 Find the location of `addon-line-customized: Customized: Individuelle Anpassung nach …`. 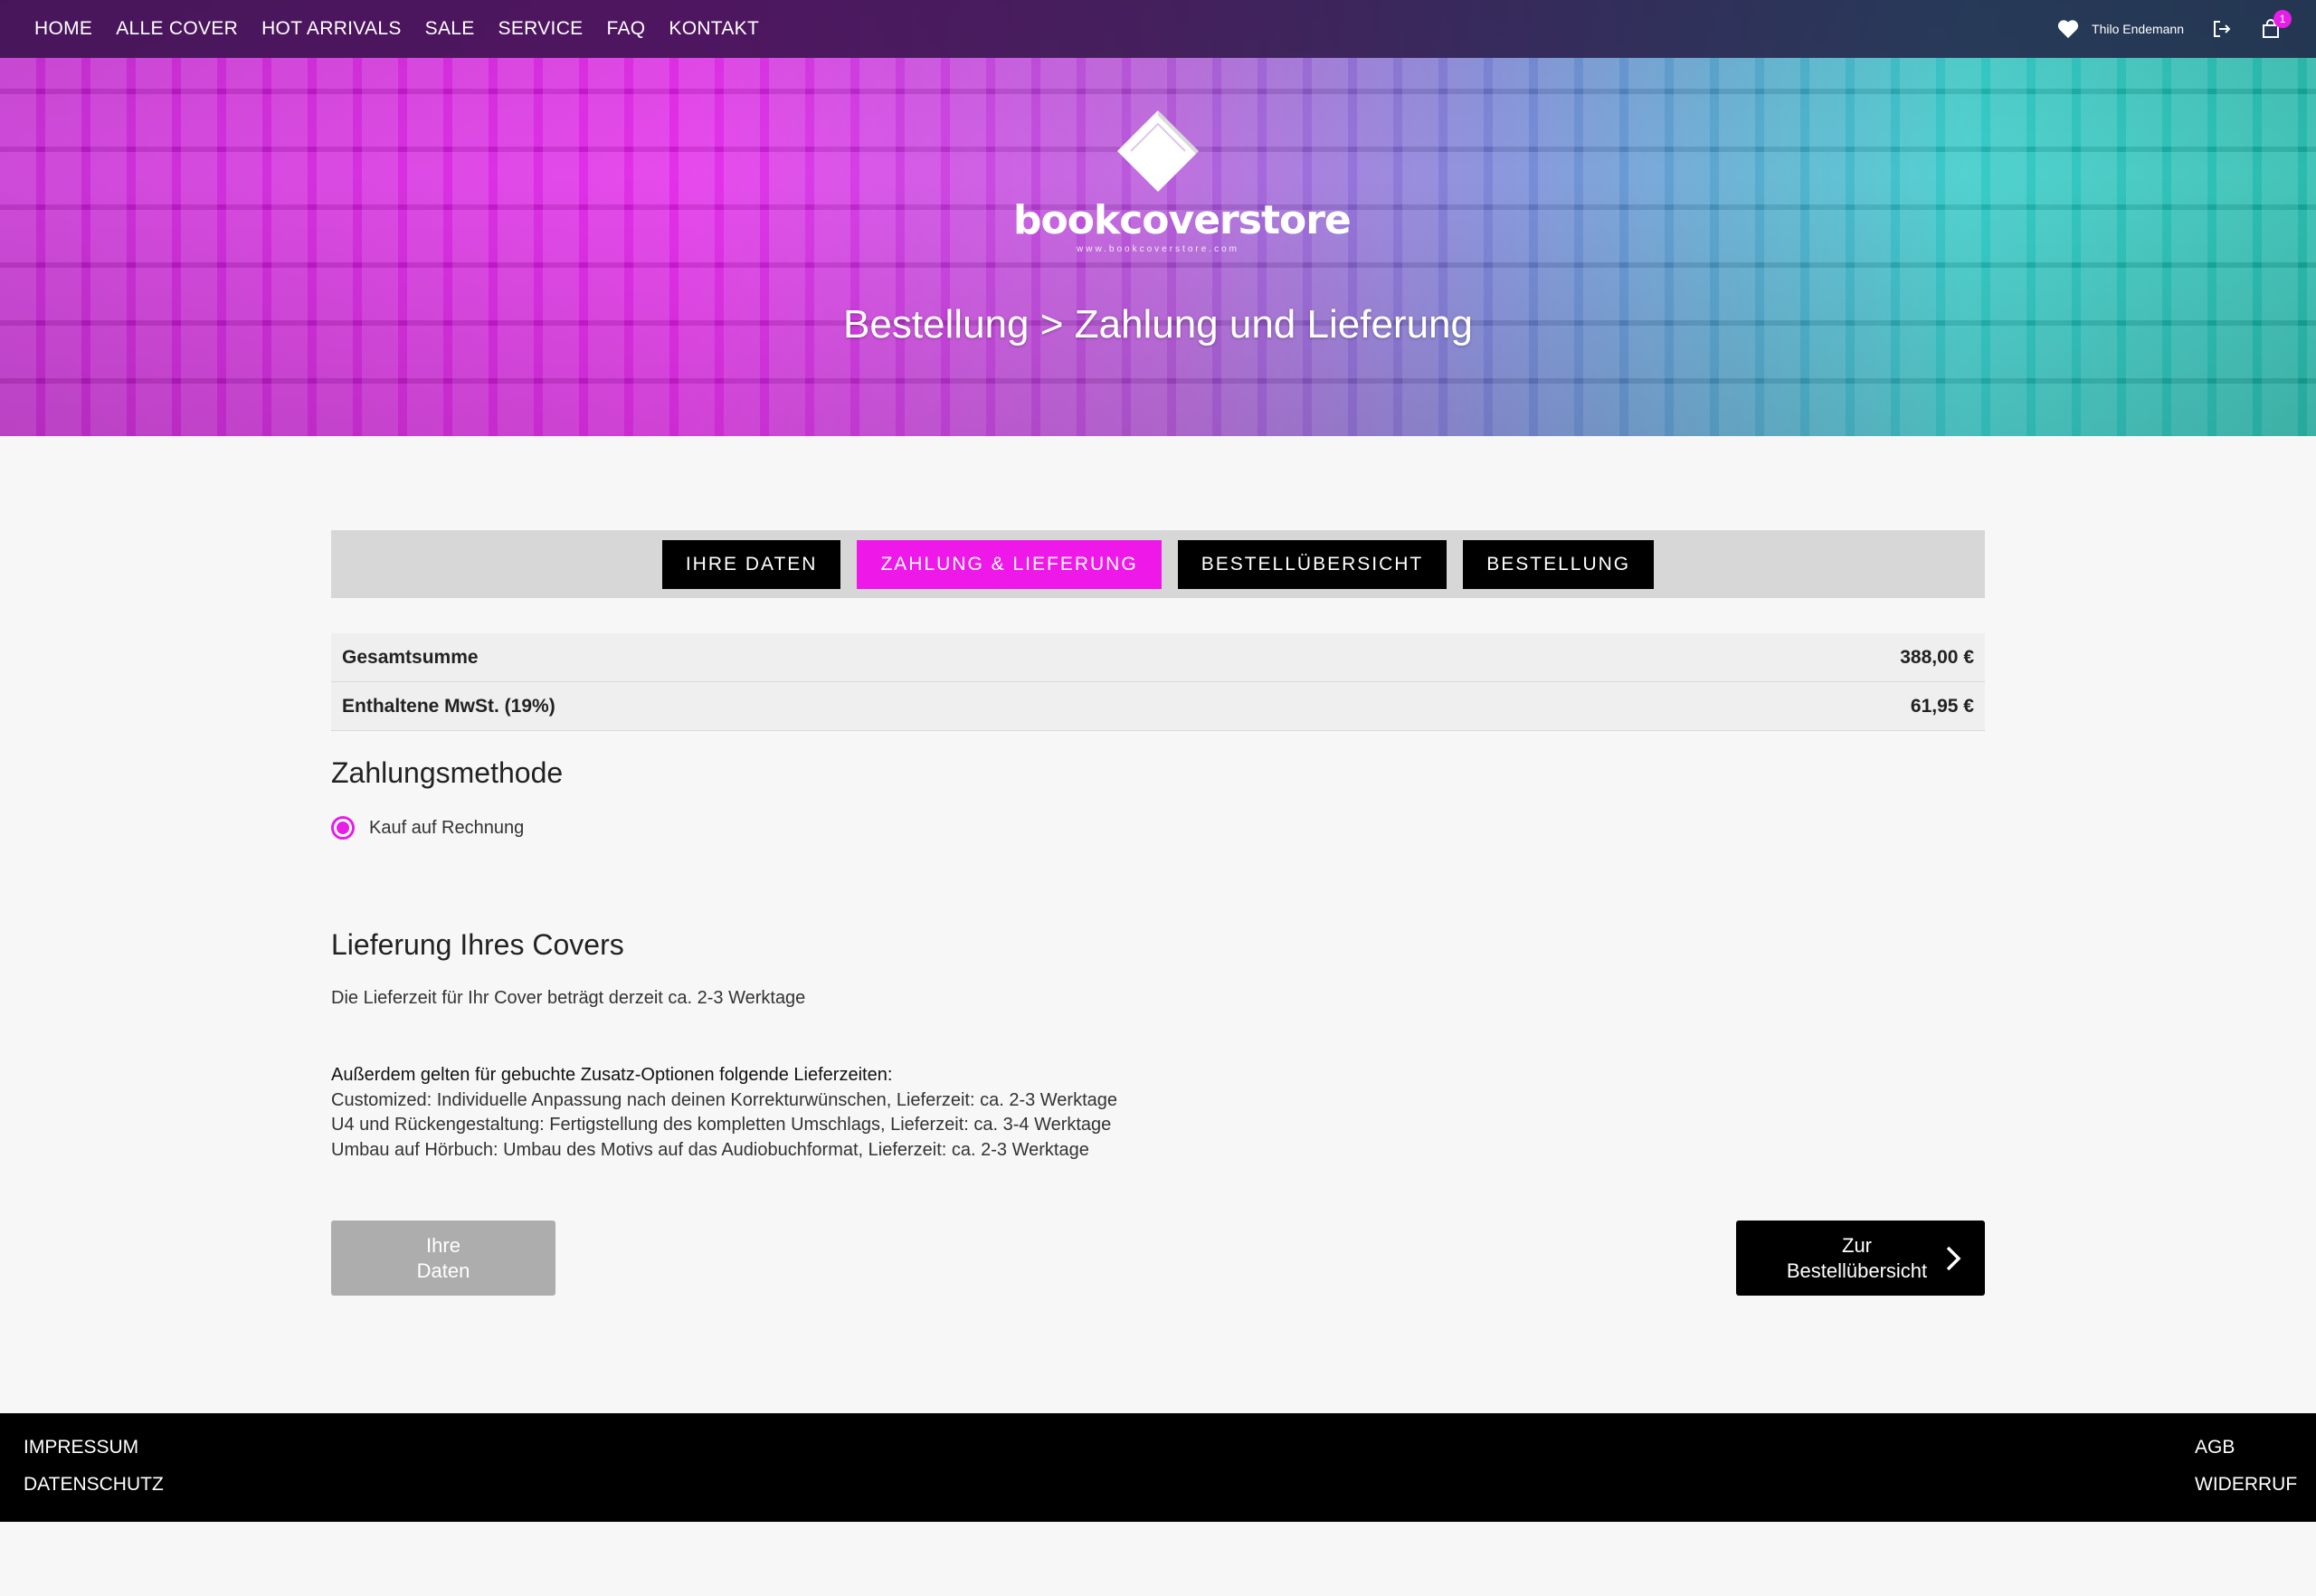

addon-line-customized: Customized: Individuelle Anpassung nach … is located at coordinates (724, 1100).